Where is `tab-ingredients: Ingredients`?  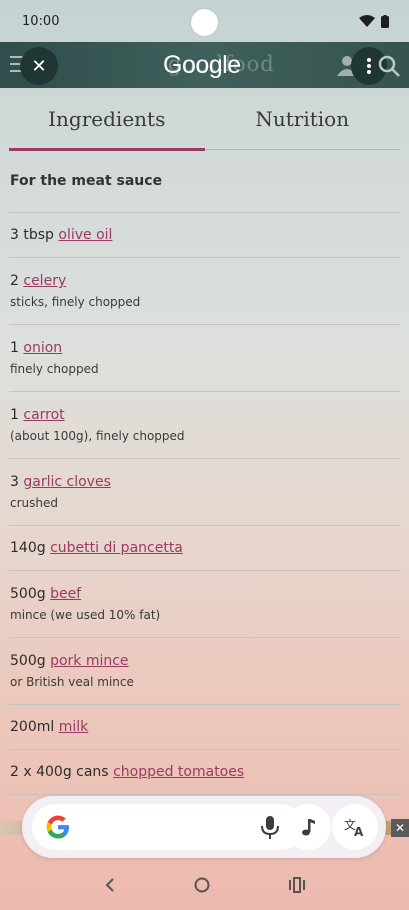 tab-ingredients: Ingredients is located at coordinates (107, 119).